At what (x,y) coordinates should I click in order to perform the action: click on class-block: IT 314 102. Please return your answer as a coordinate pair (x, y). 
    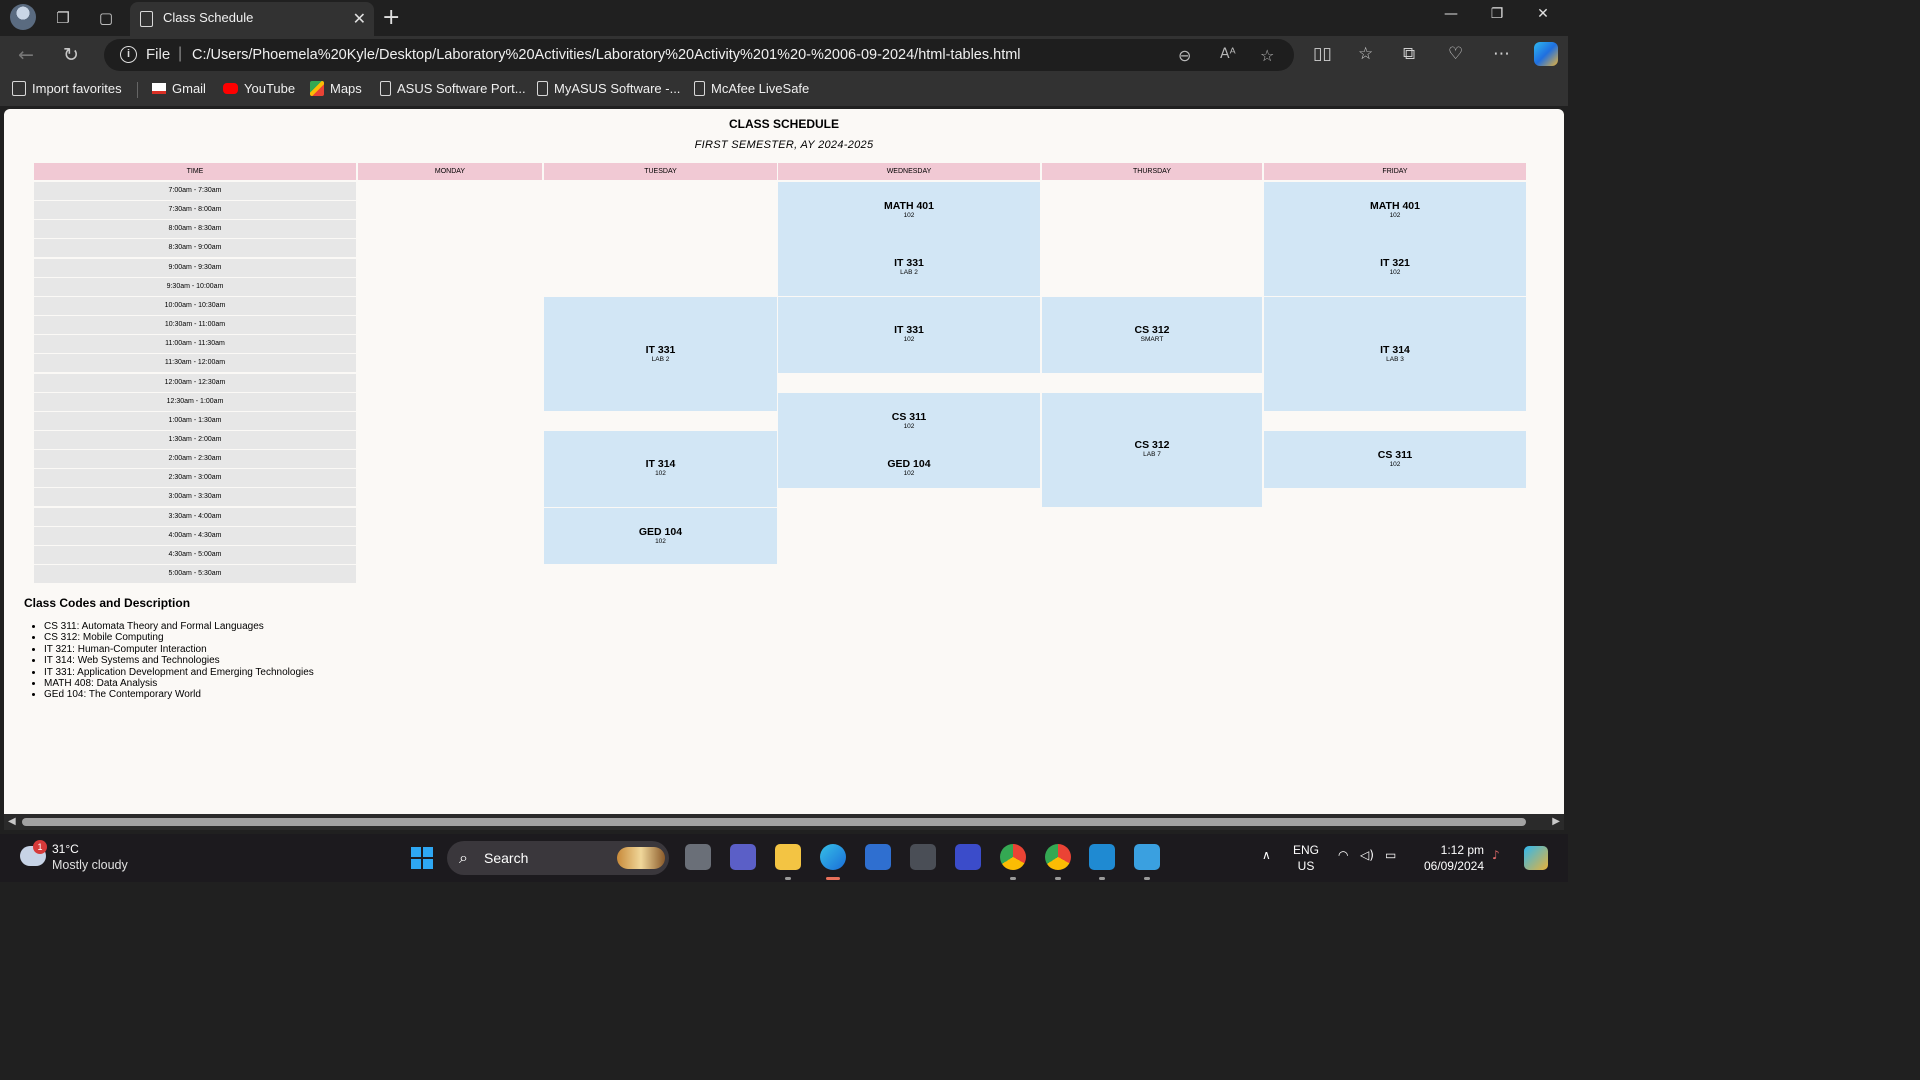
    Looking at the image, I should click on (660, 469).